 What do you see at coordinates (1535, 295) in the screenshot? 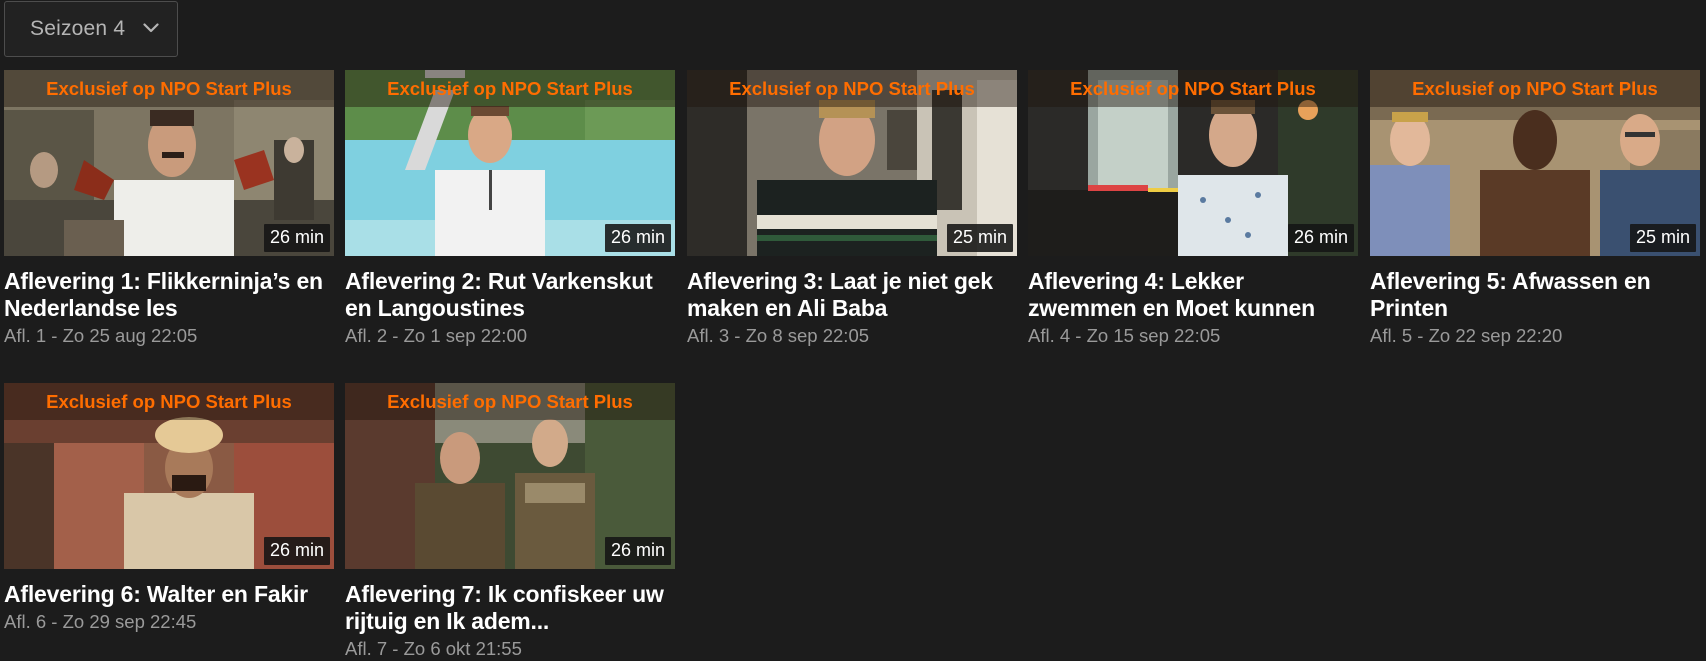
I see `episode-title: Aflevering 5: Afwassen en Printen` at bounding box center [1535, 295].